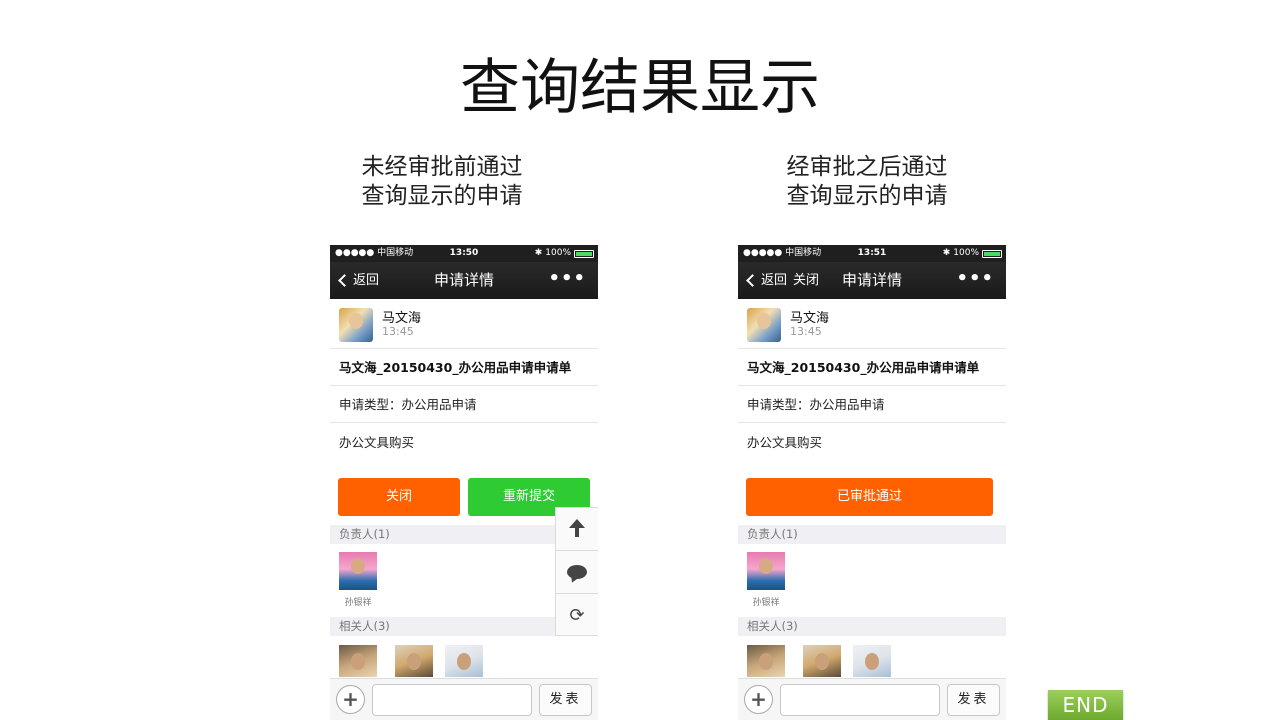  What do you see at coordinates (872, 280) in the screenshot?
I see `nav-bar: 返回 关闭 申请详情 •••` at bounding box center [872, 280].